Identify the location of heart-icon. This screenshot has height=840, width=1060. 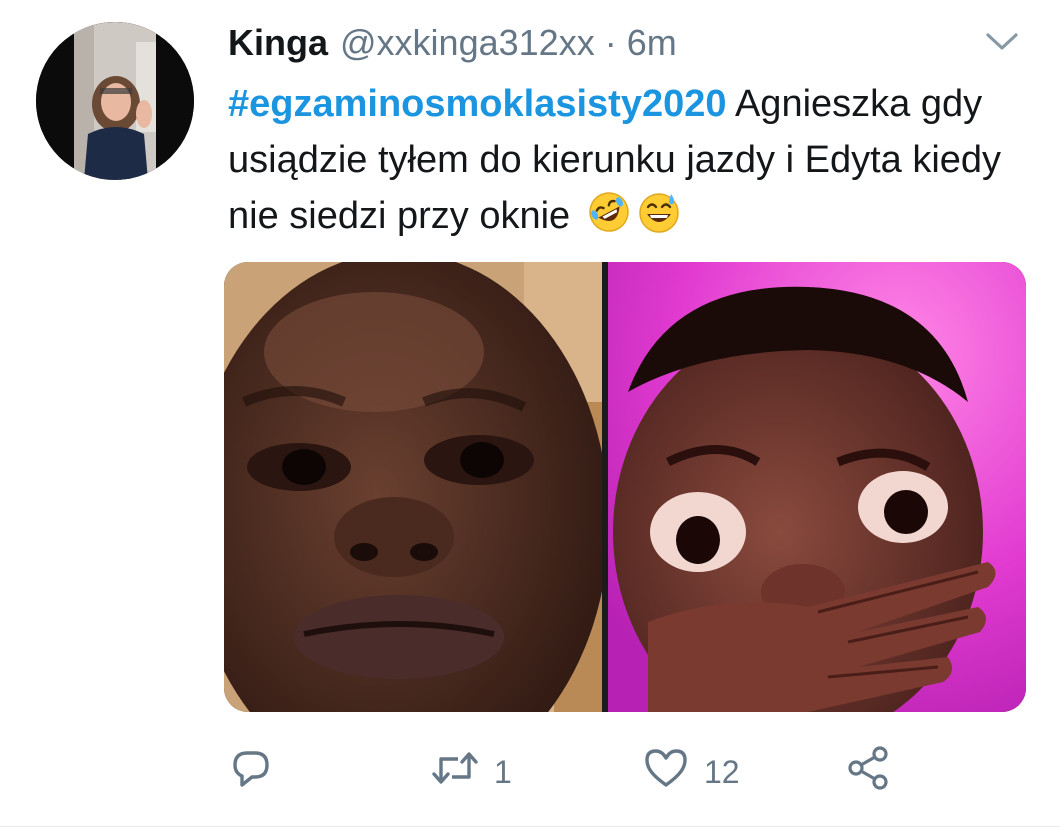
(666, 772).